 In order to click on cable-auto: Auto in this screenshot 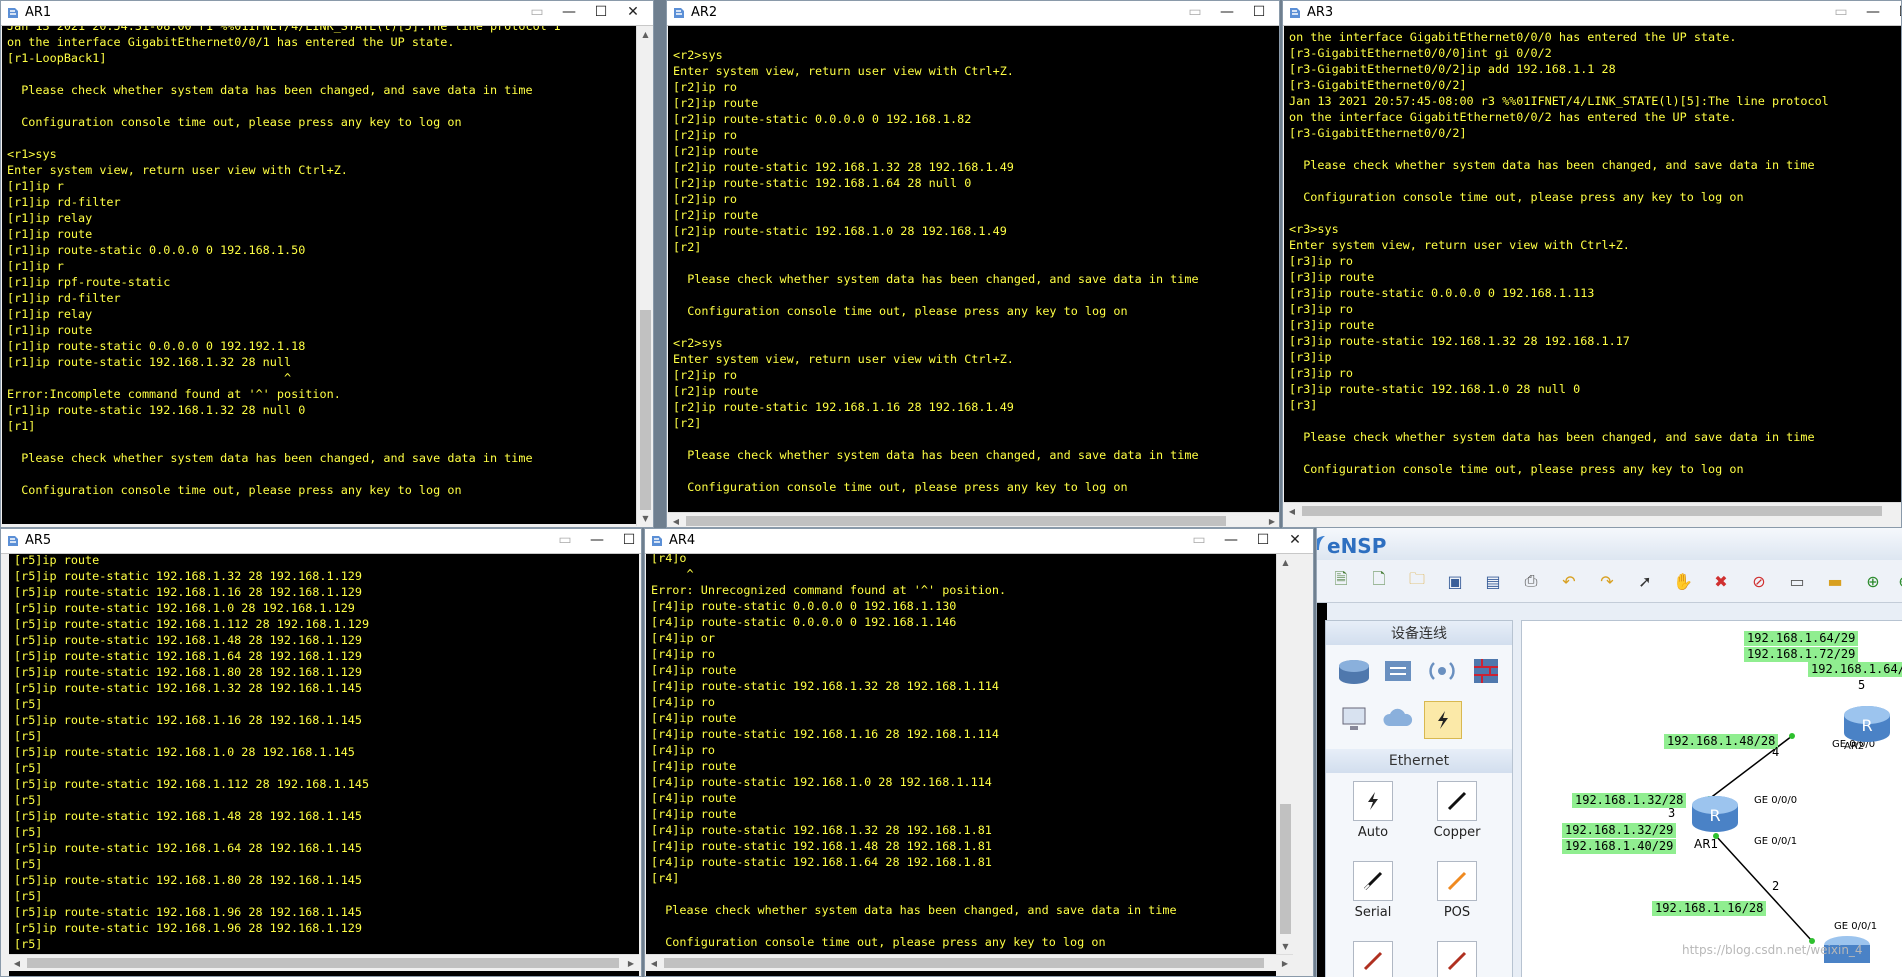, I will do `click(1373, 810)`.